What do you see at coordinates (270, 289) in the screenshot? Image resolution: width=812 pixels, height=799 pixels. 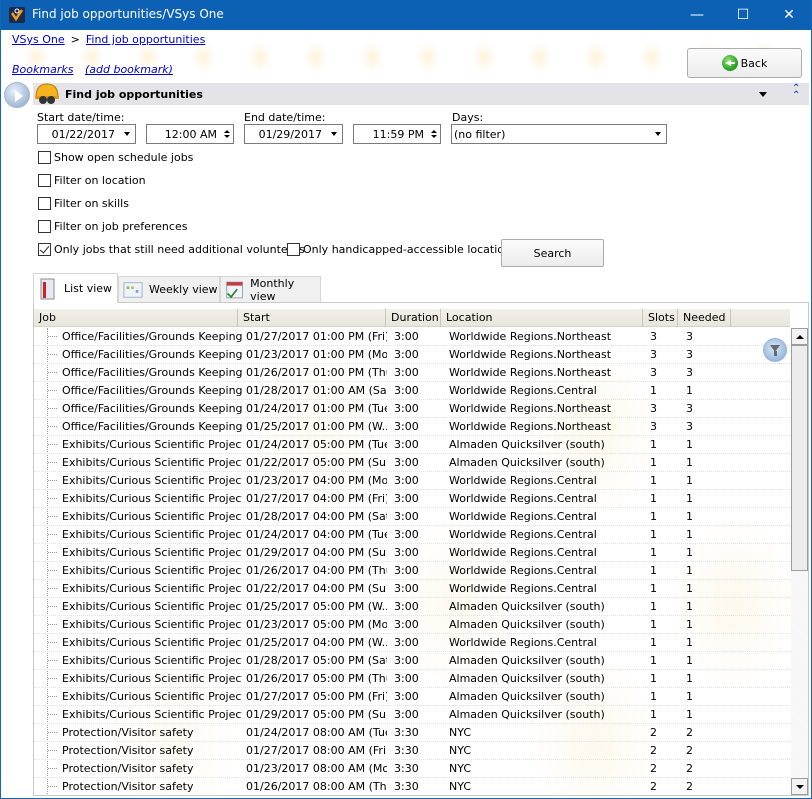 I see `tab-monthly-view: Monthly view` at bounding box center [270, 289].